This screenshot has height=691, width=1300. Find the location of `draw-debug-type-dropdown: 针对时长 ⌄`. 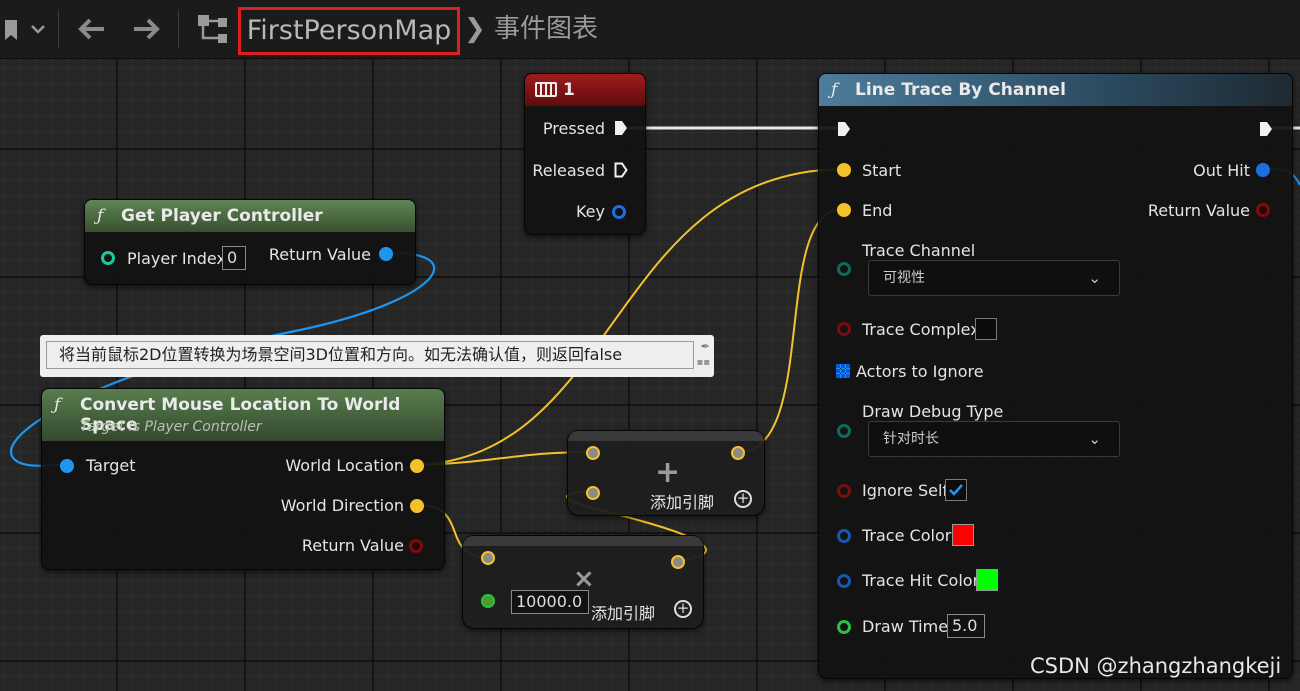

draw-debug-type-dropdown: 针对时长 ⌄ is located at coordinates (994, 439).